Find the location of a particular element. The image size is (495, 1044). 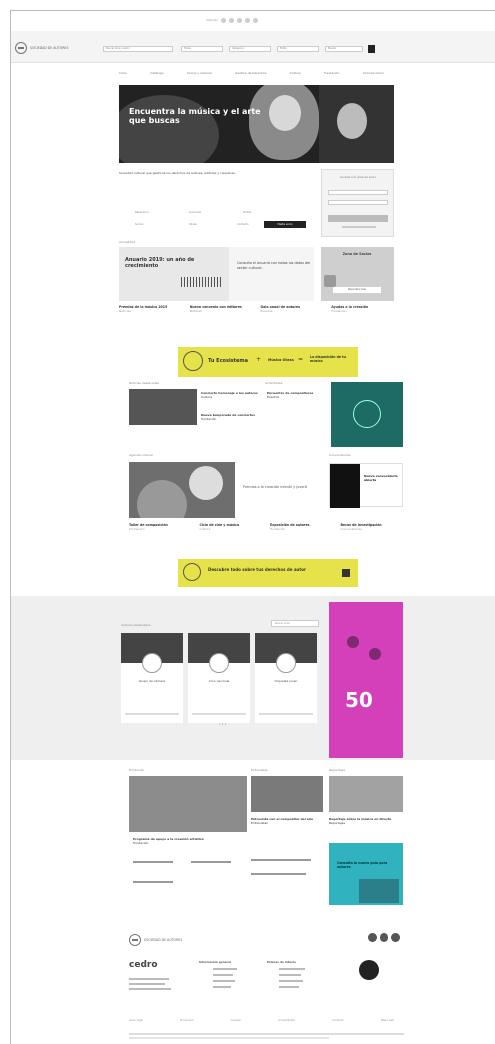

news-category: Reportajes is located at coordinates (337, 823).